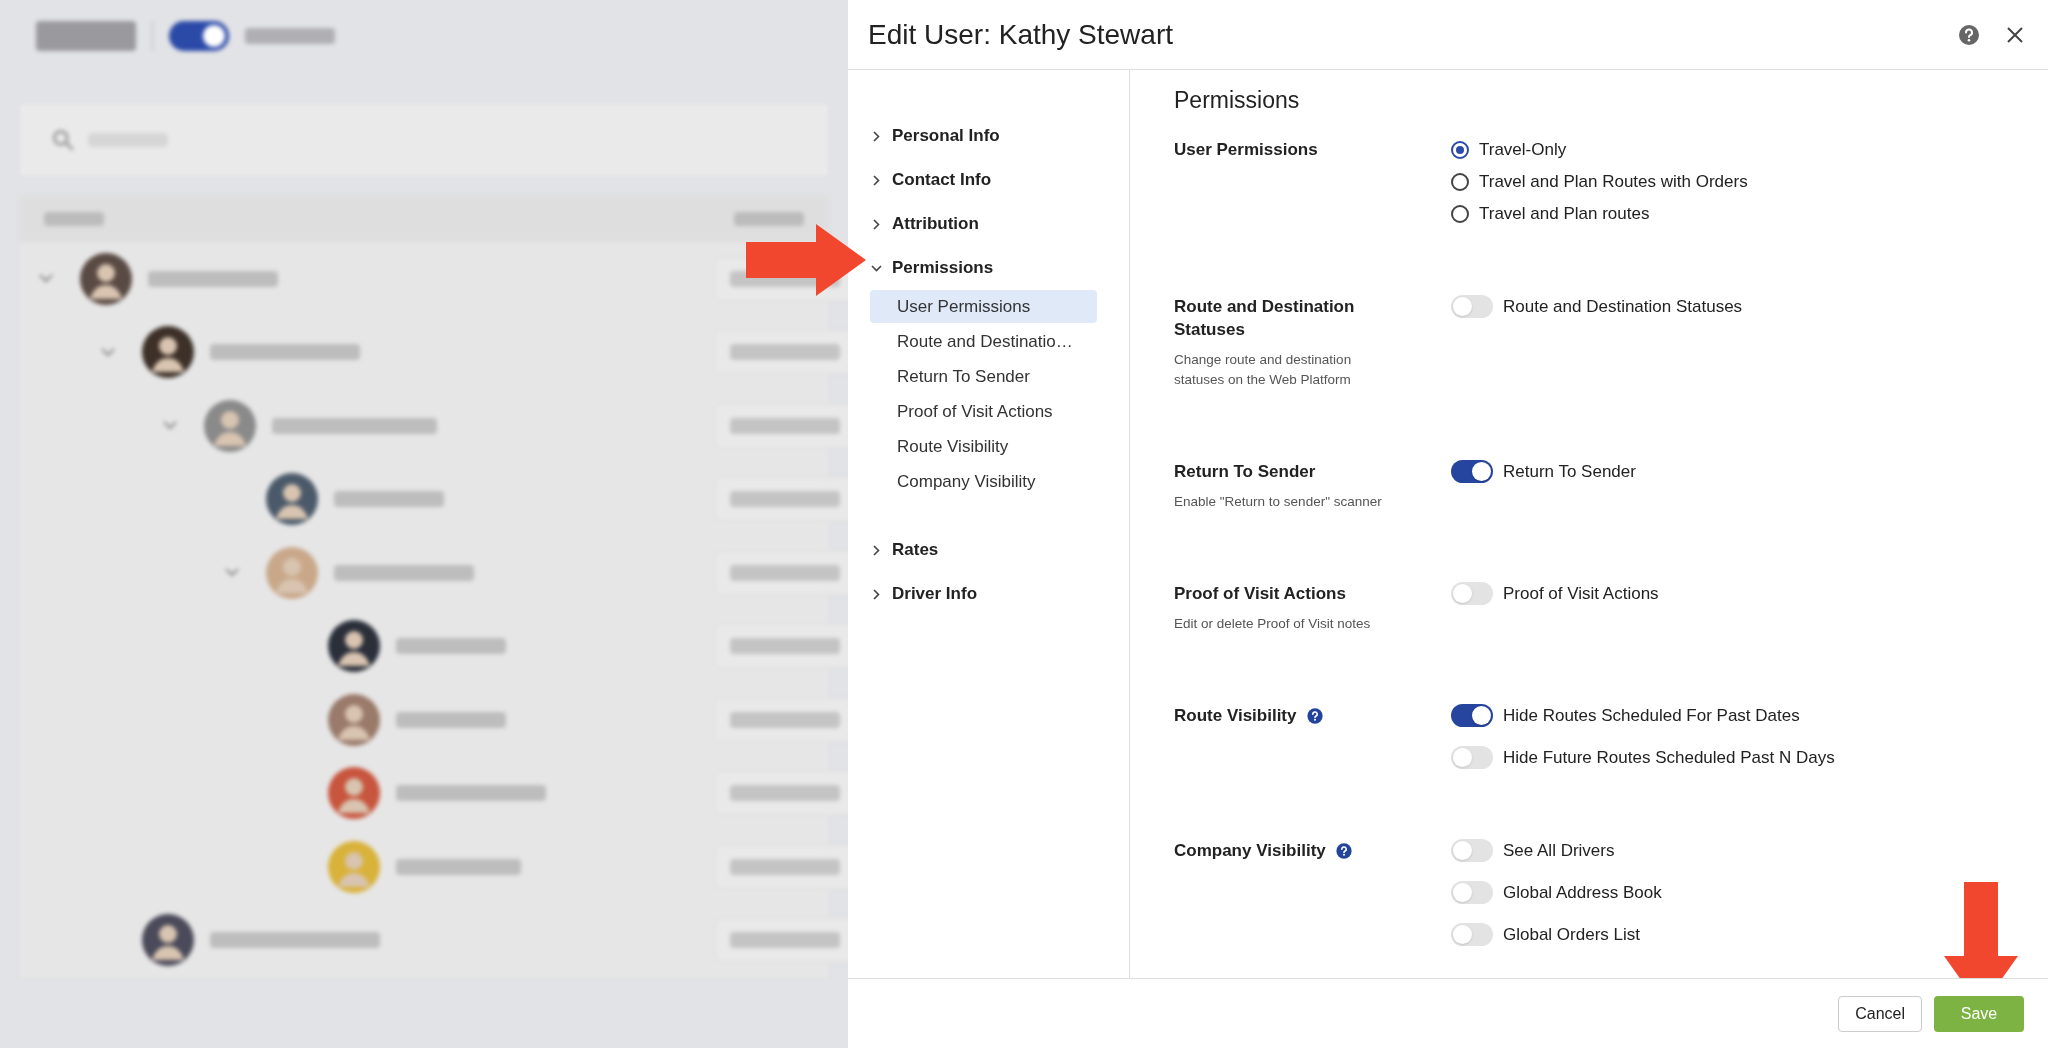  What do you see at coordinates (983, 411) in the screenshot?
I see `nav-subitem: Proof of Visit Actions` at bounding box center [983, 411].